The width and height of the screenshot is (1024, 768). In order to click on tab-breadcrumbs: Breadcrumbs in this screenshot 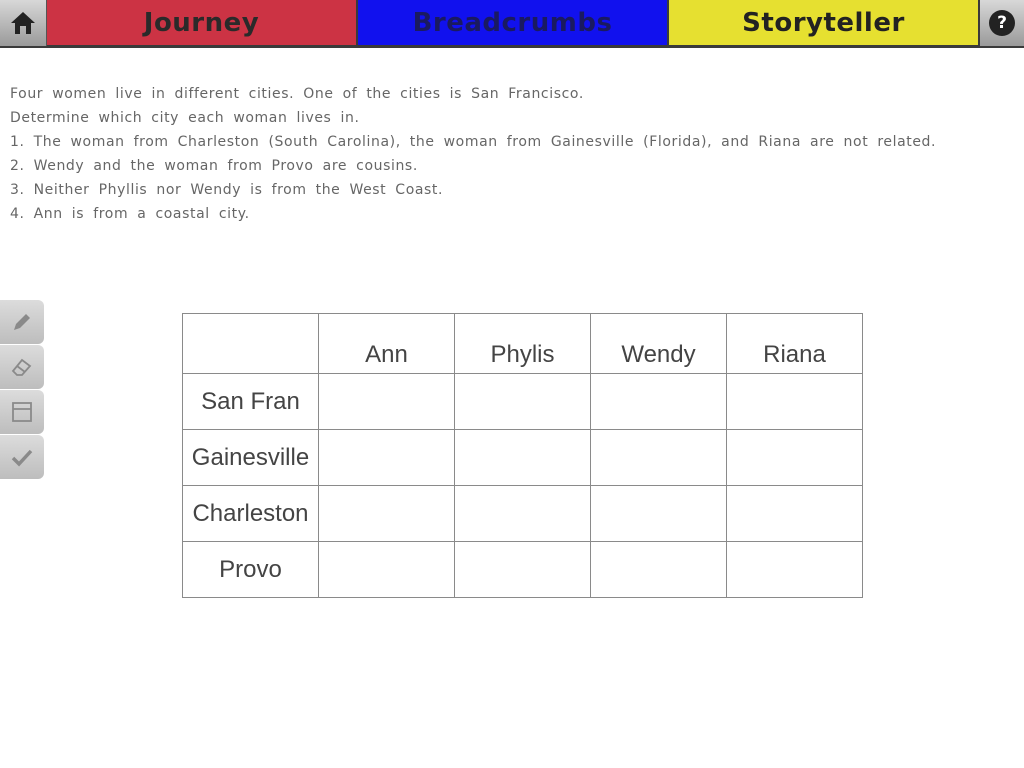, I will do `click(512, 22)`.